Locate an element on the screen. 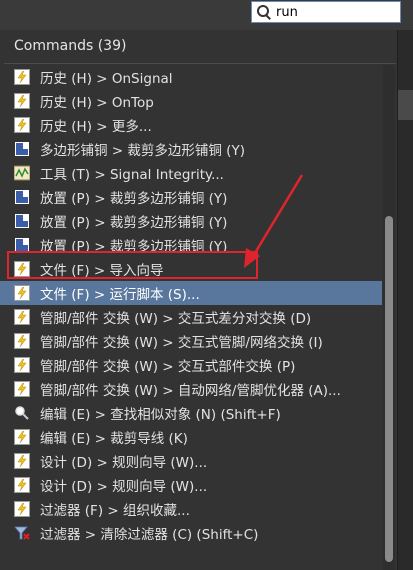 The image size is (413, 570). annotation-arrow is located at coordinates (274, 221).